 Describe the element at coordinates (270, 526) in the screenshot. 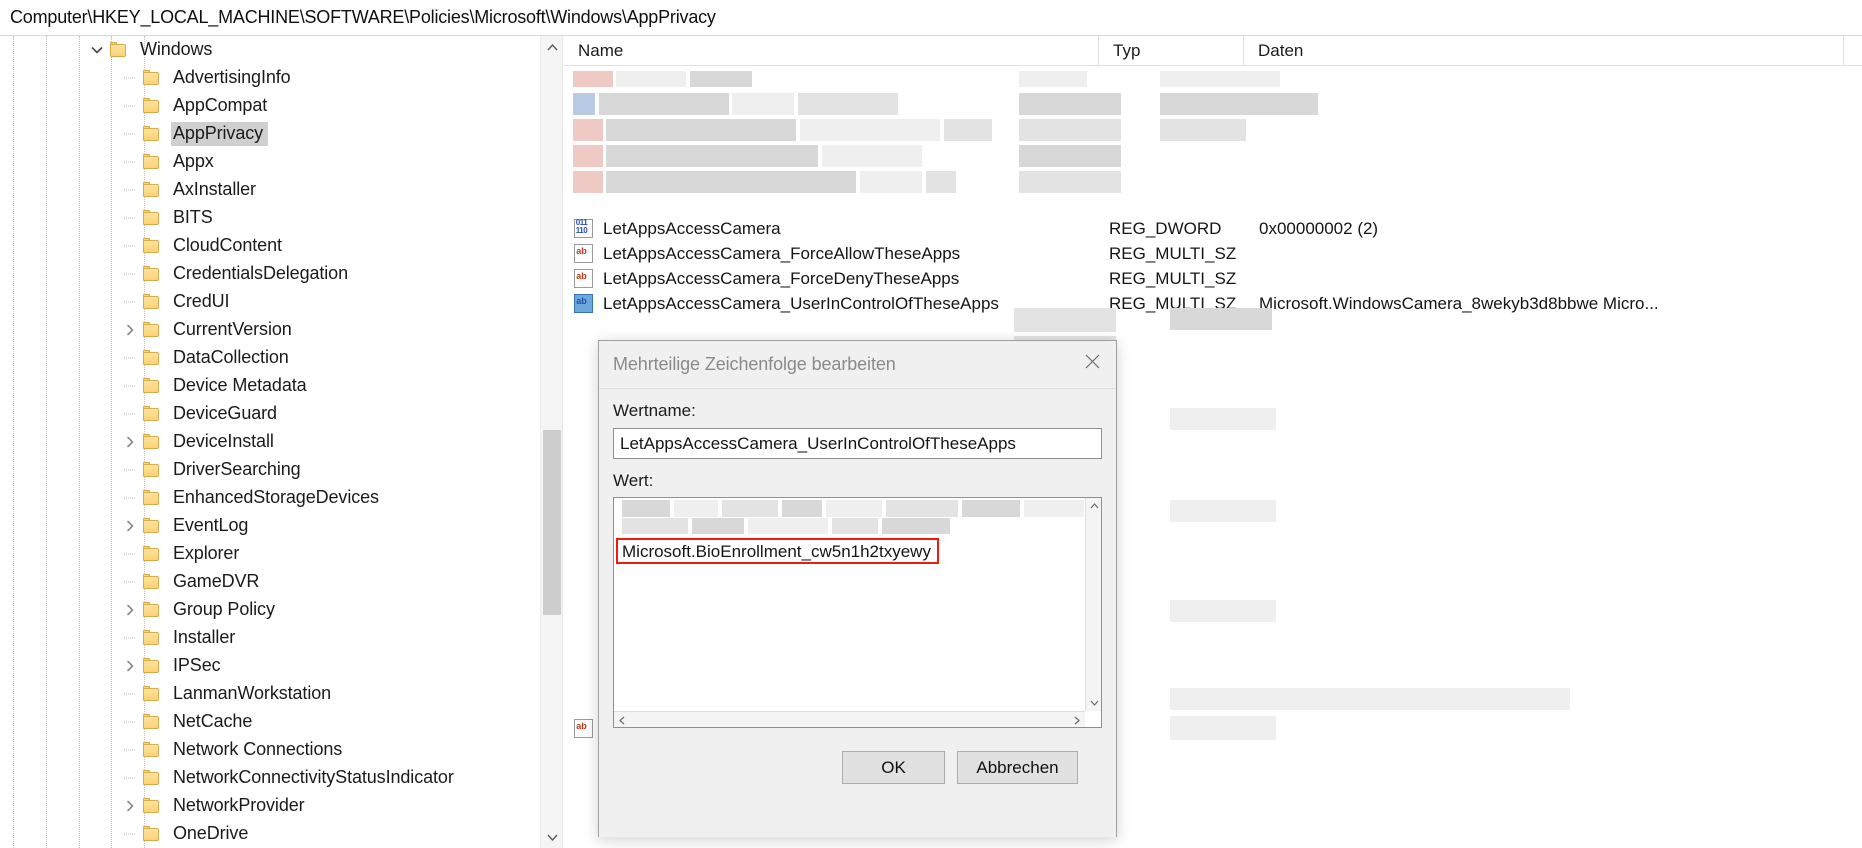

I see `tree-item-eventlog: EventLog` at that location.